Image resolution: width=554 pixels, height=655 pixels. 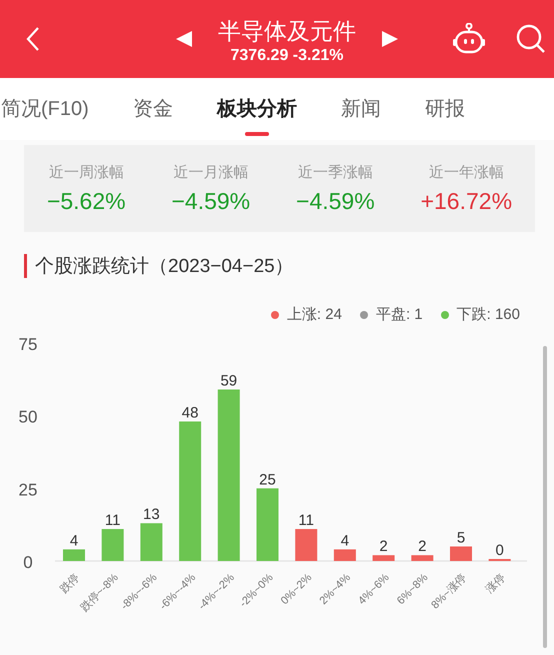 What do you see at coordinates (496, 584) in the screenshot?
I see `x-axis-label: 涨停` at bounding box center [496, 584].